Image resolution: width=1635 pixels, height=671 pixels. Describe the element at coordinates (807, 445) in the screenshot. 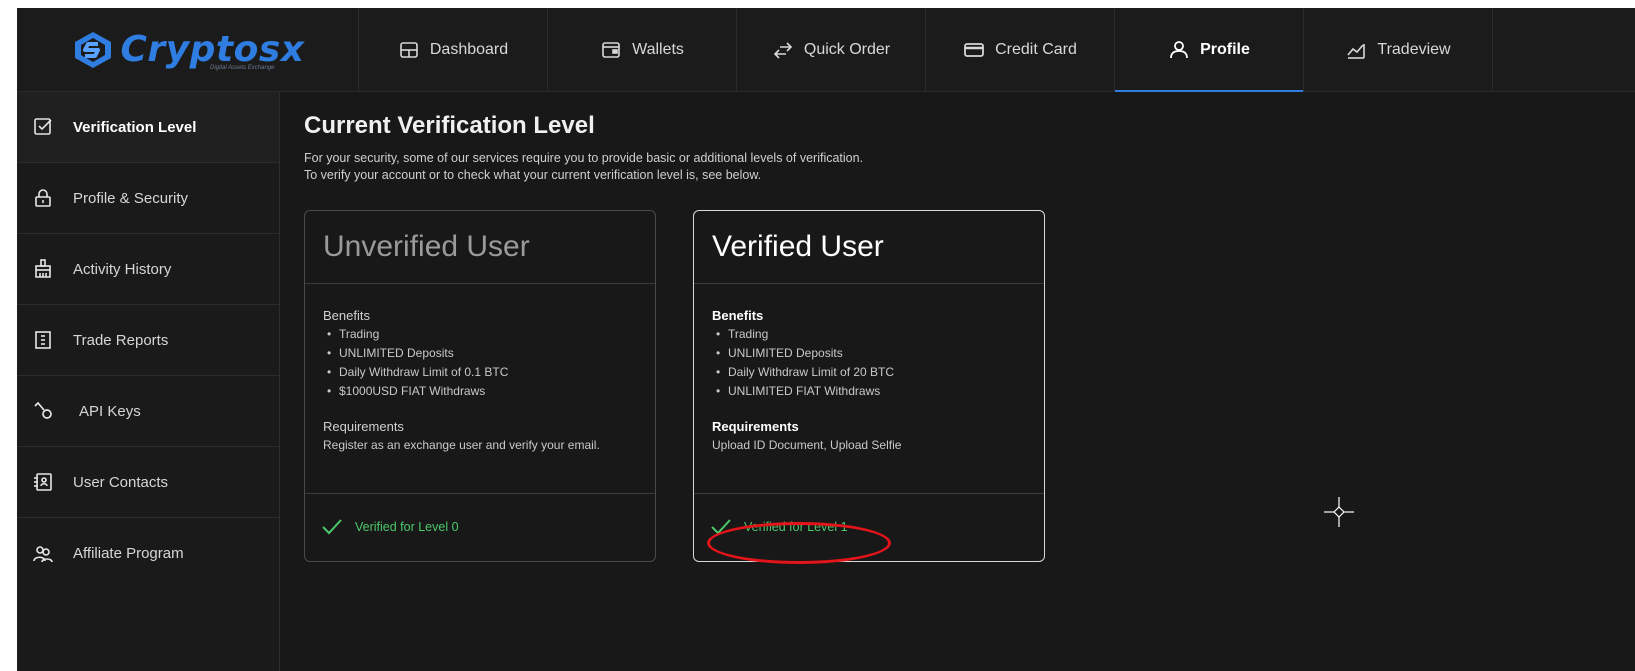

I see `requirements-text: Upload ID Document, Upload Selfie` at that location.